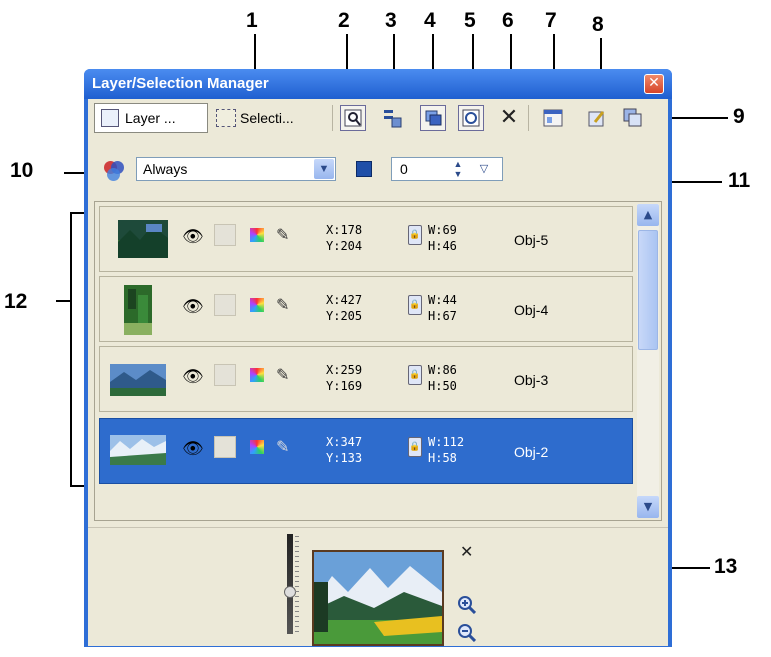  What do you see at coordinates (366, 451) in the screenshot?
I see `layer-row-selected: 👁 ✎ X:347 Y:133 🔒 W:112 H:58 Obj-2` at bounding box center [366, 451].